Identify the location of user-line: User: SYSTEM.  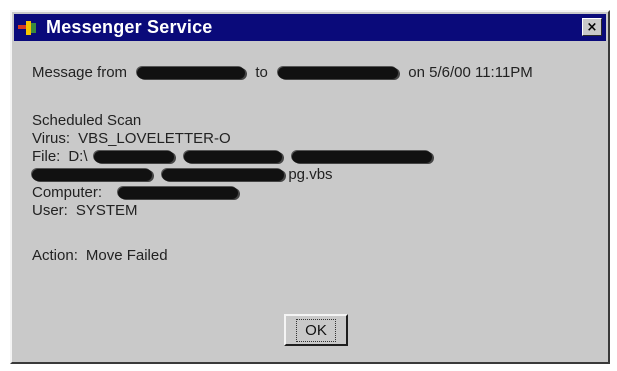
(85, 211).